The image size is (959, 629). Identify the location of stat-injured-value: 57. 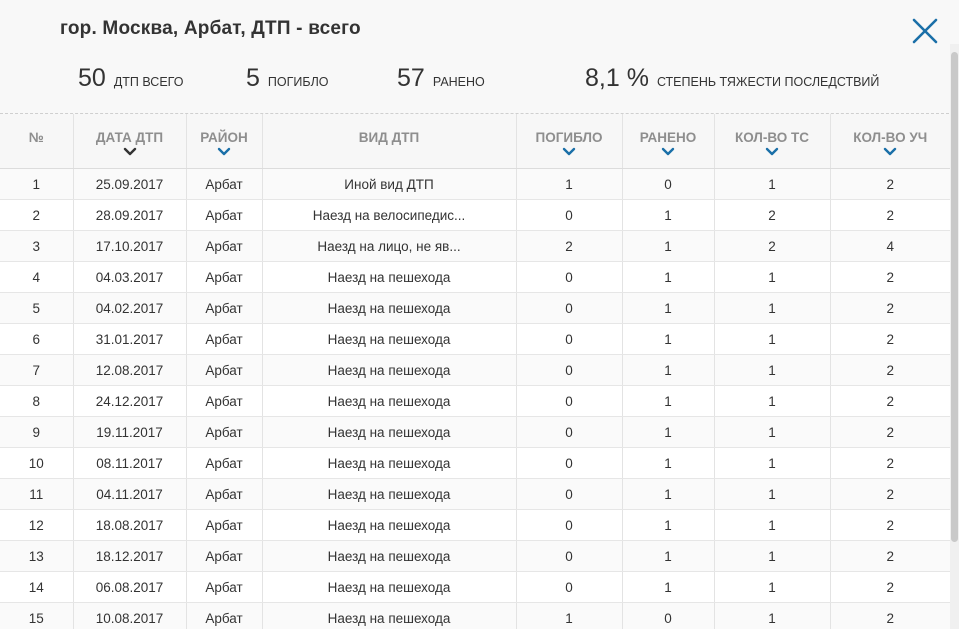
(411, 78).